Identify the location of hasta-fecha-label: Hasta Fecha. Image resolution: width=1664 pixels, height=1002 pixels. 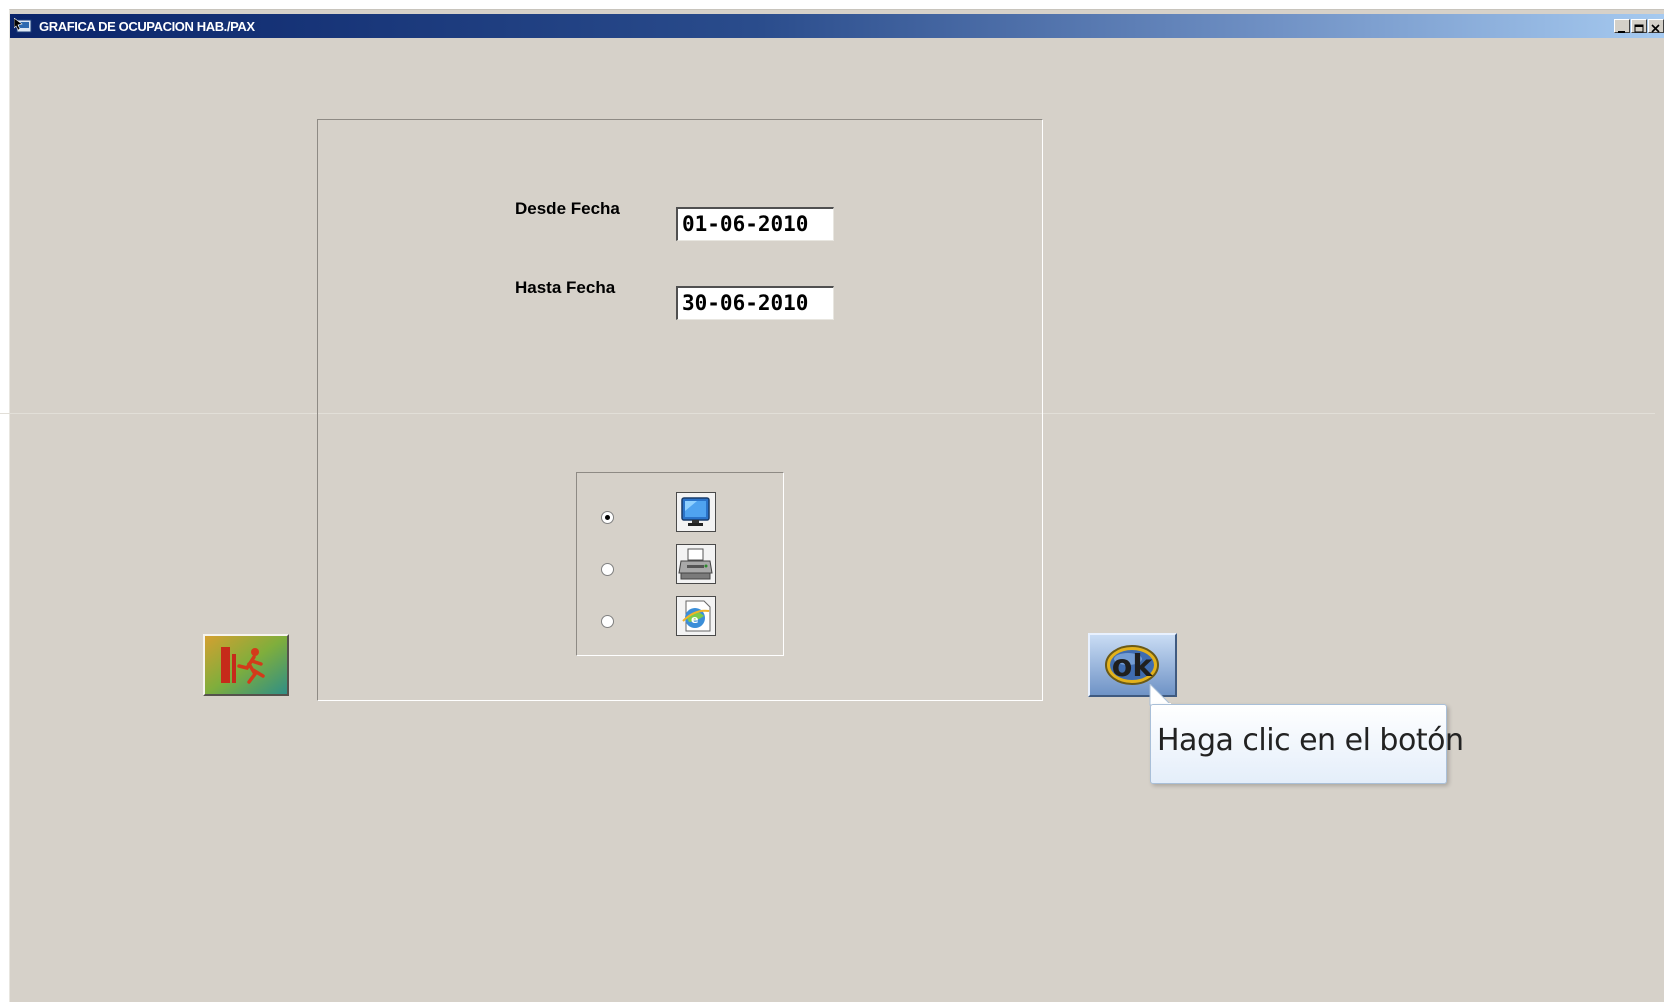
(565, 287).